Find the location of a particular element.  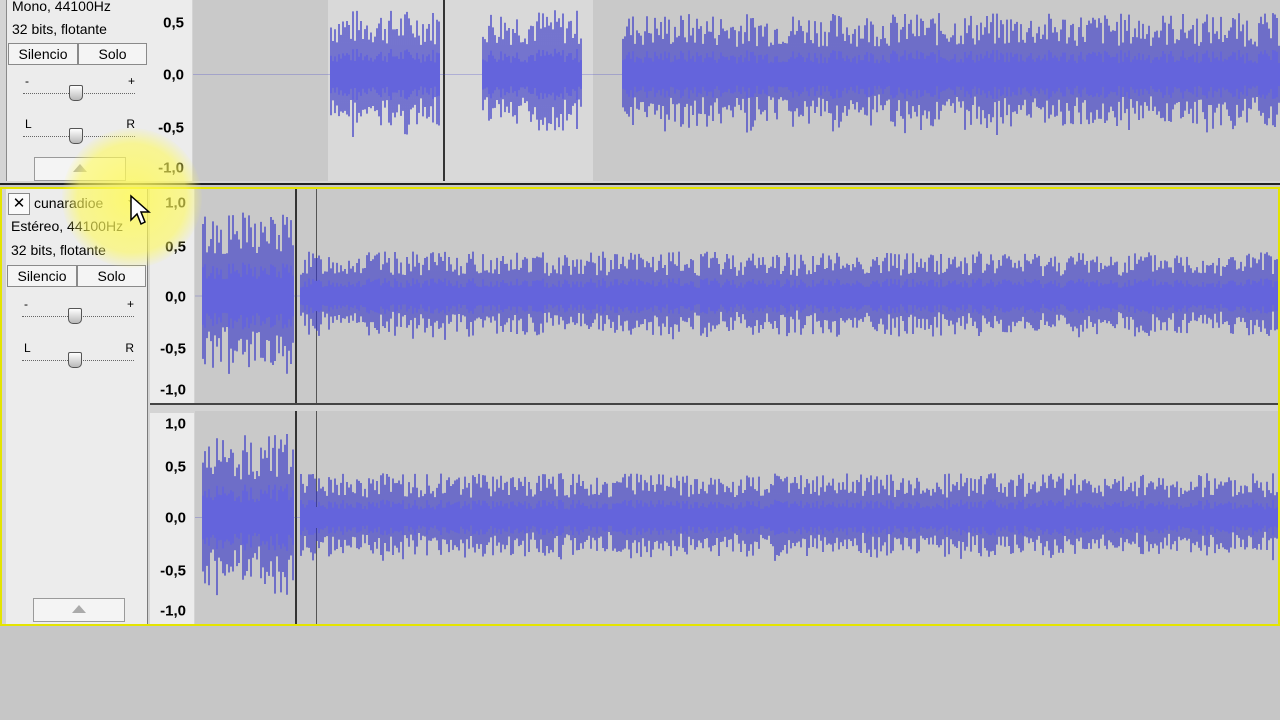

track-name-row: ✕ cunaradioe is located at coordinates (77, 204).